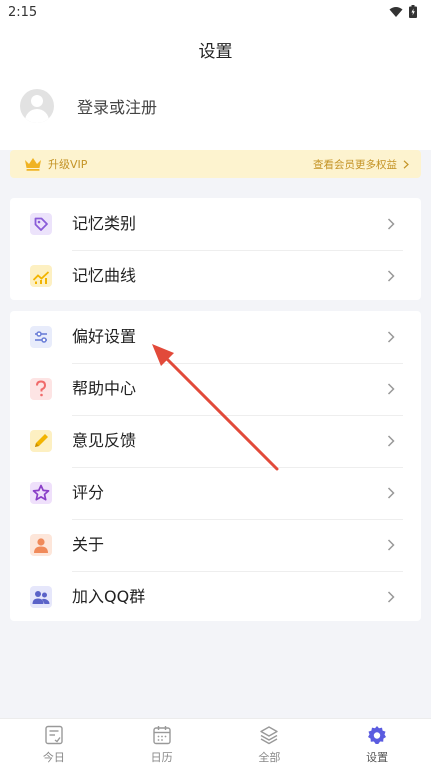  I want to click on menu-item-feedback: 意见反馈, so click(215, 441).